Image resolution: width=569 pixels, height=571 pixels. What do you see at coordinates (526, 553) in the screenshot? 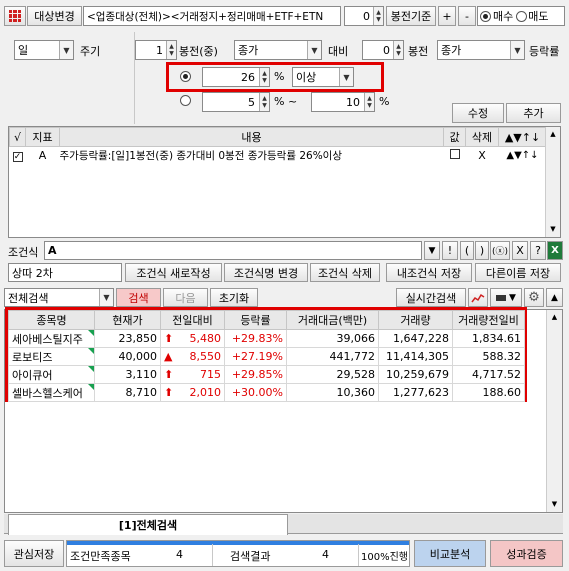
I see `performance-verify-button: 성과검증` at bounding box center [526, 553].